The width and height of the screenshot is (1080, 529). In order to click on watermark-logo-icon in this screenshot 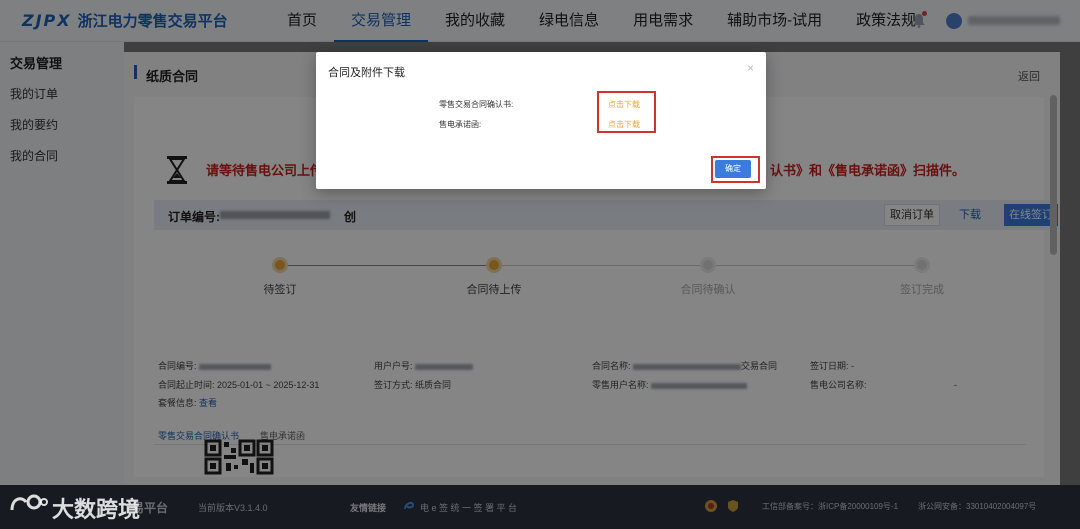, I will do `click(29, 502)`.